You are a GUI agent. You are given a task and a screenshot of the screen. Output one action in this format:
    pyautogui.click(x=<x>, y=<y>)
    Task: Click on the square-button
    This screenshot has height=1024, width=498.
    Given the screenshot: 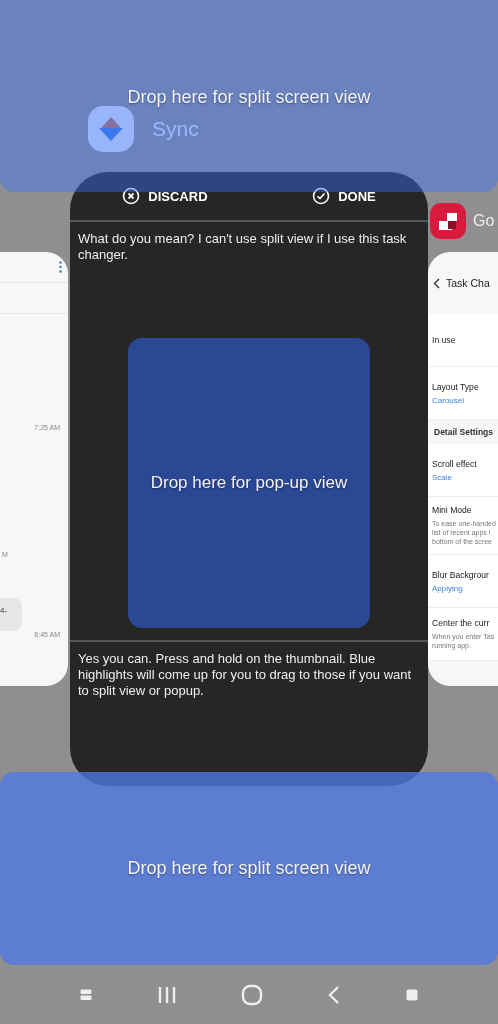 What is the action you would take?
    pyautogui.click(x=411, y=994)
    